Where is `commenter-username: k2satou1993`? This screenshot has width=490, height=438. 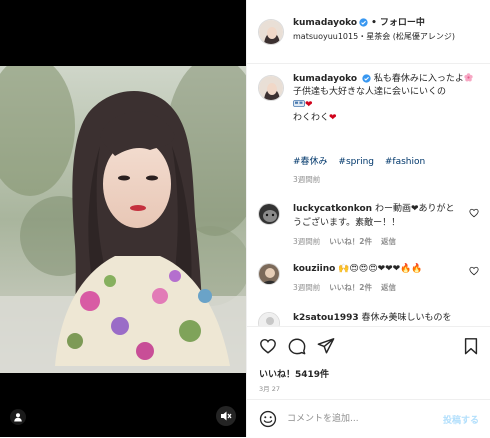
commenter-username: k2satou1993 is located at coordinates (326, 318).